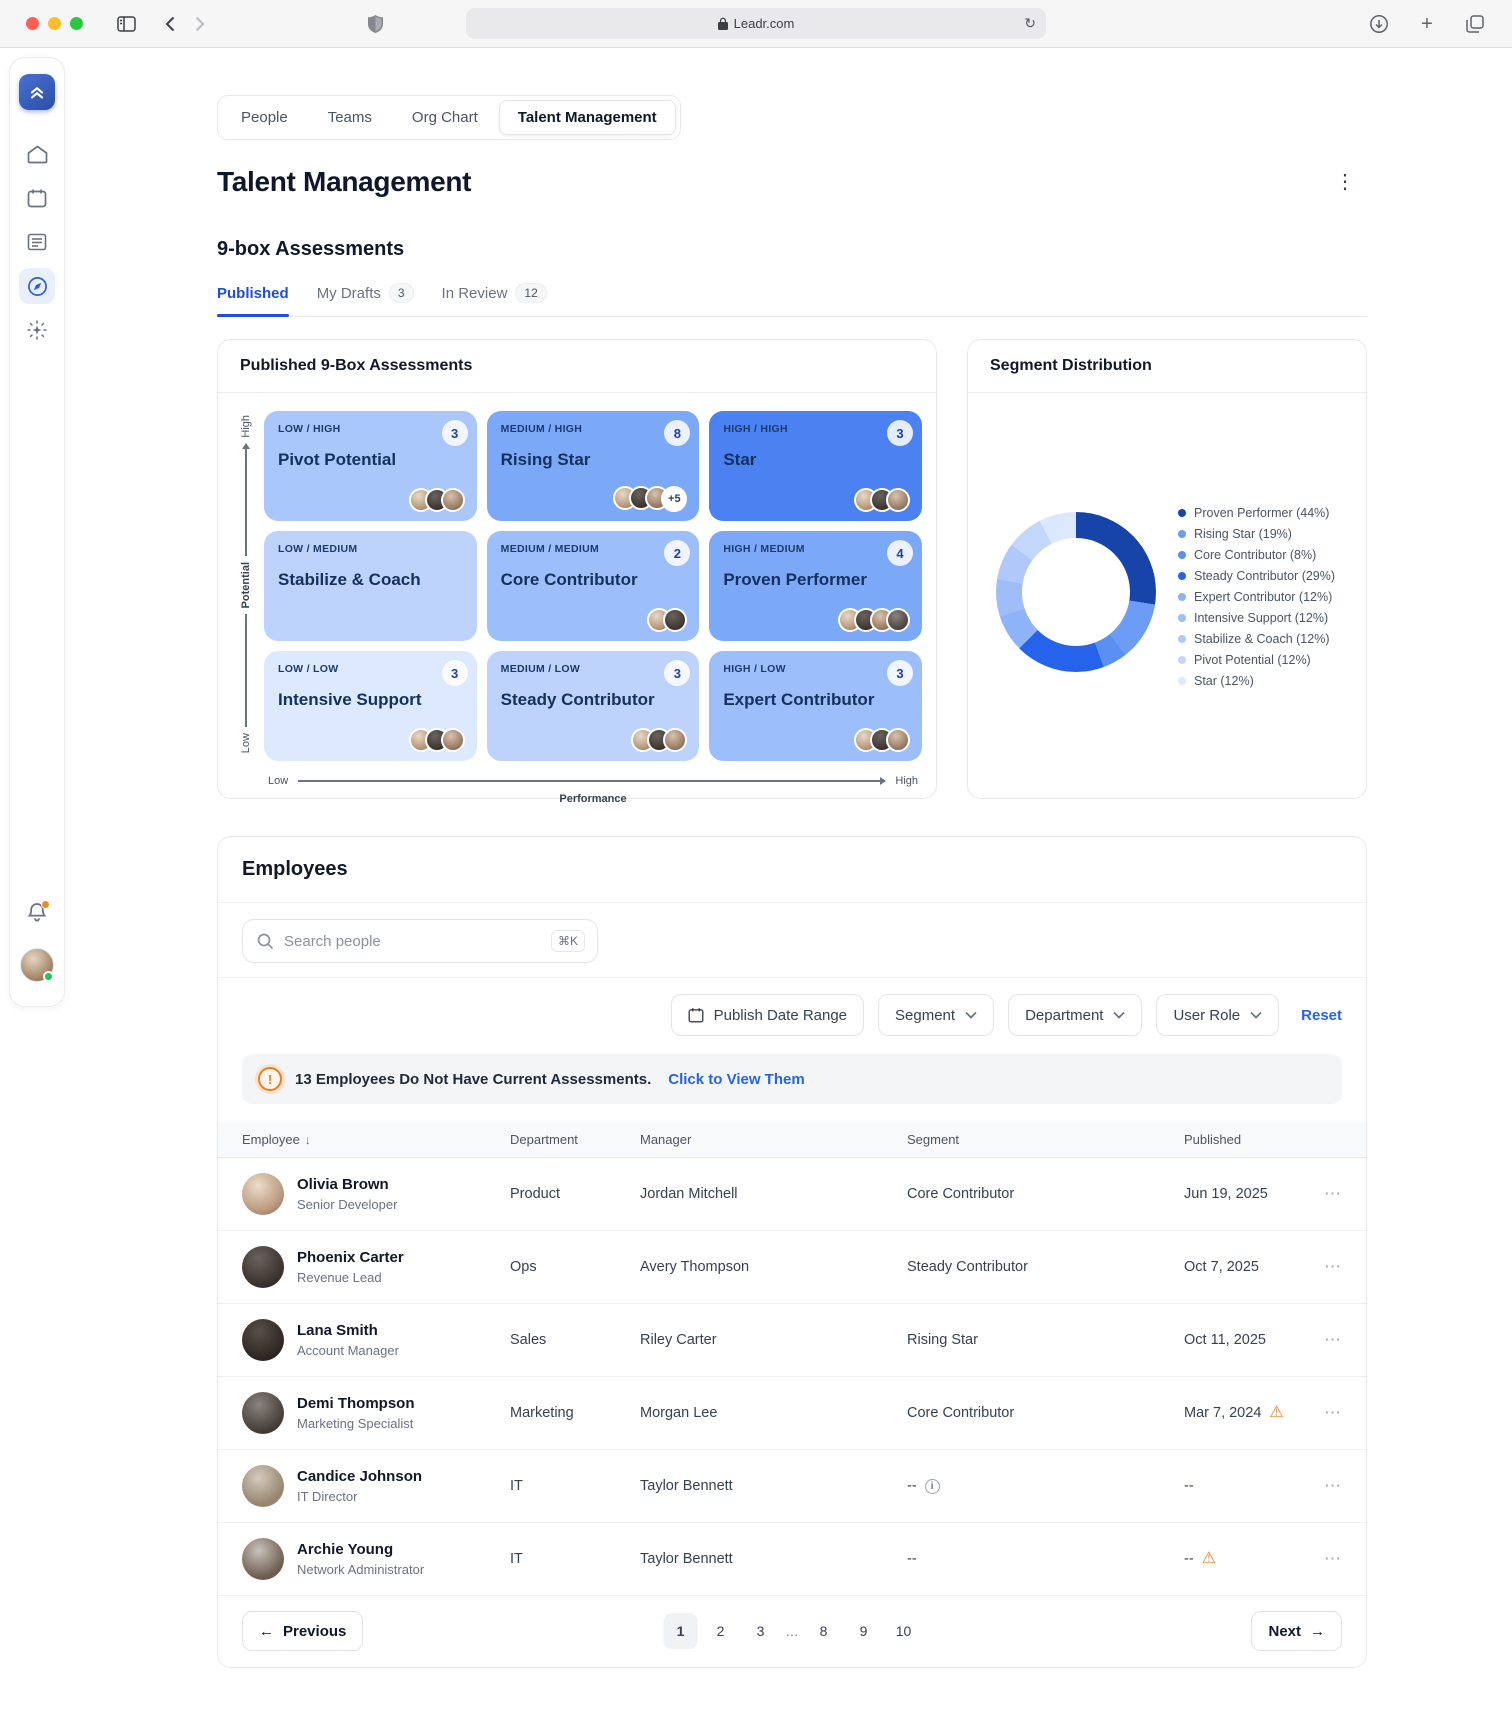 This screenshot has width=1512, height=1733. What do you see at coordinates (1218, 1015) in the screenshot?
I see `user-role-filter: User Role` at bounding box center [1218, 1015].